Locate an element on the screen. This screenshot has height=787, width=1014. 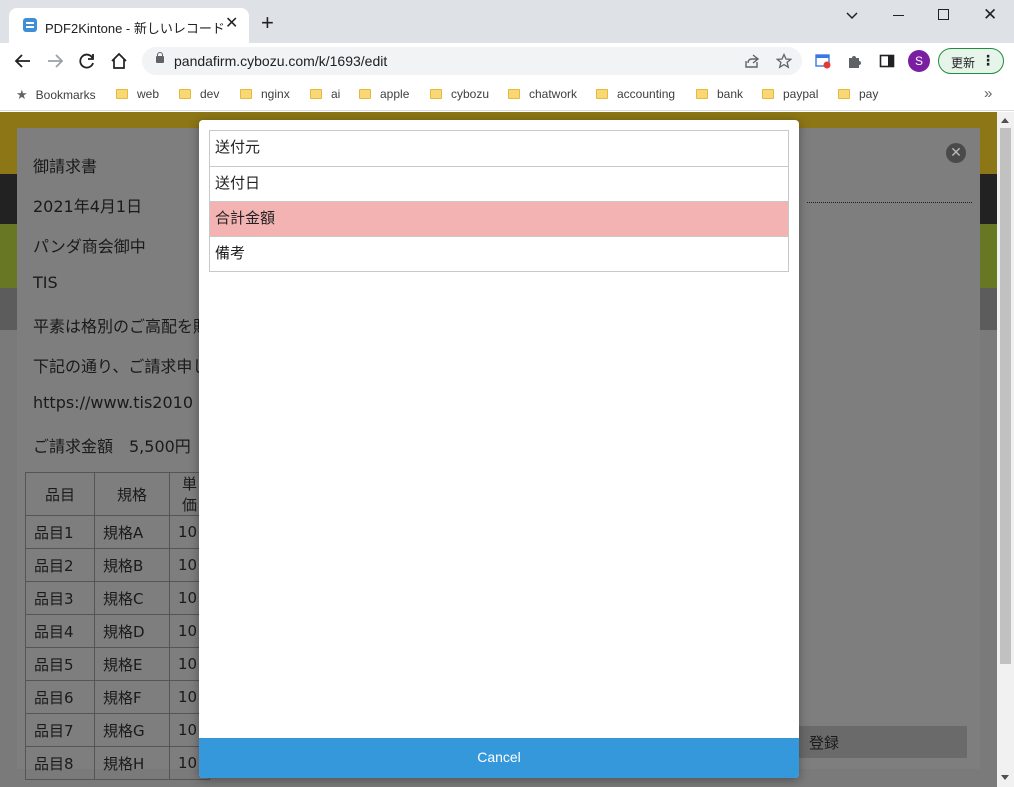
field-option: 備考 is located at coordinates (499, 253).